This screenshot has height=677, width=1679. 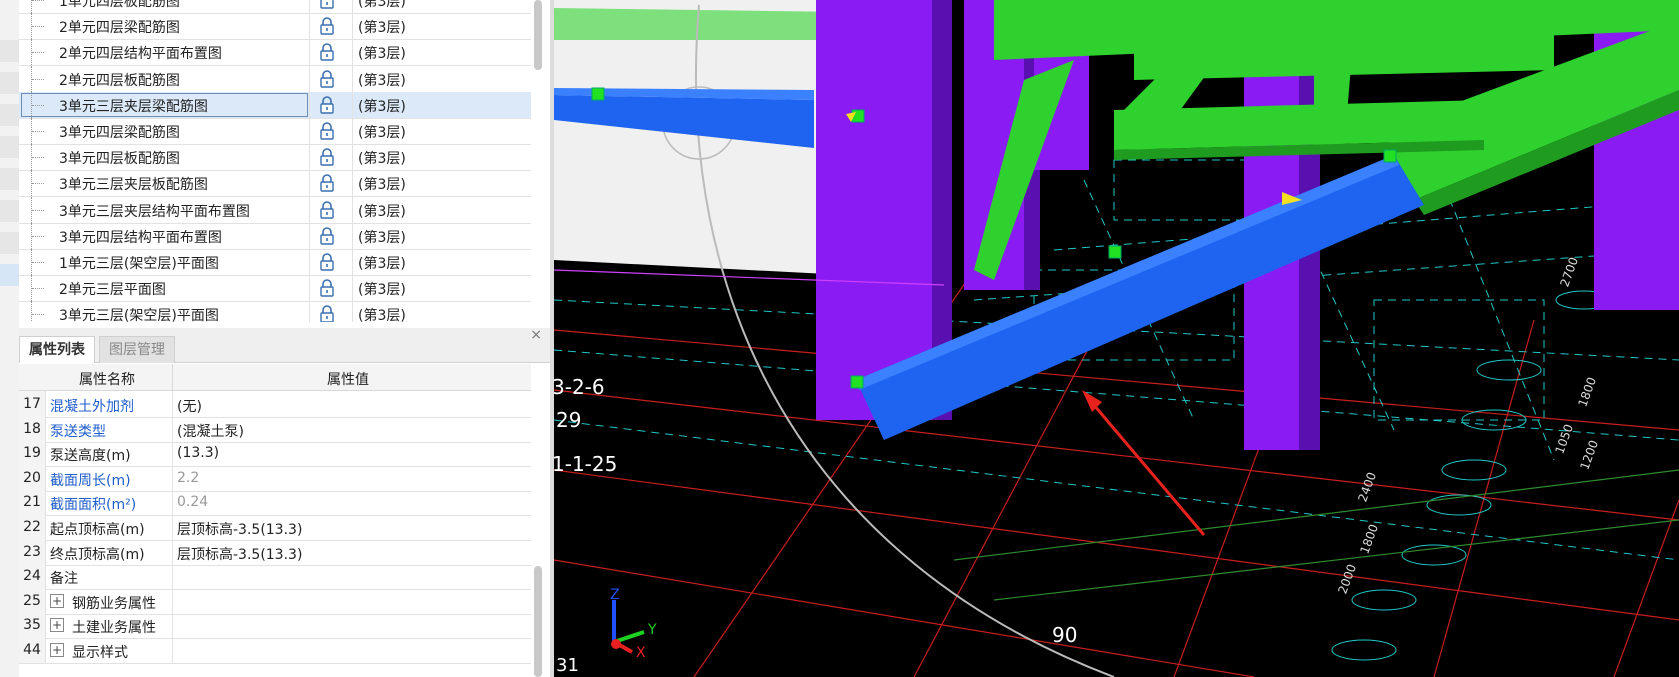 I want to click on row-index: 20, so click(x=32, y=477).